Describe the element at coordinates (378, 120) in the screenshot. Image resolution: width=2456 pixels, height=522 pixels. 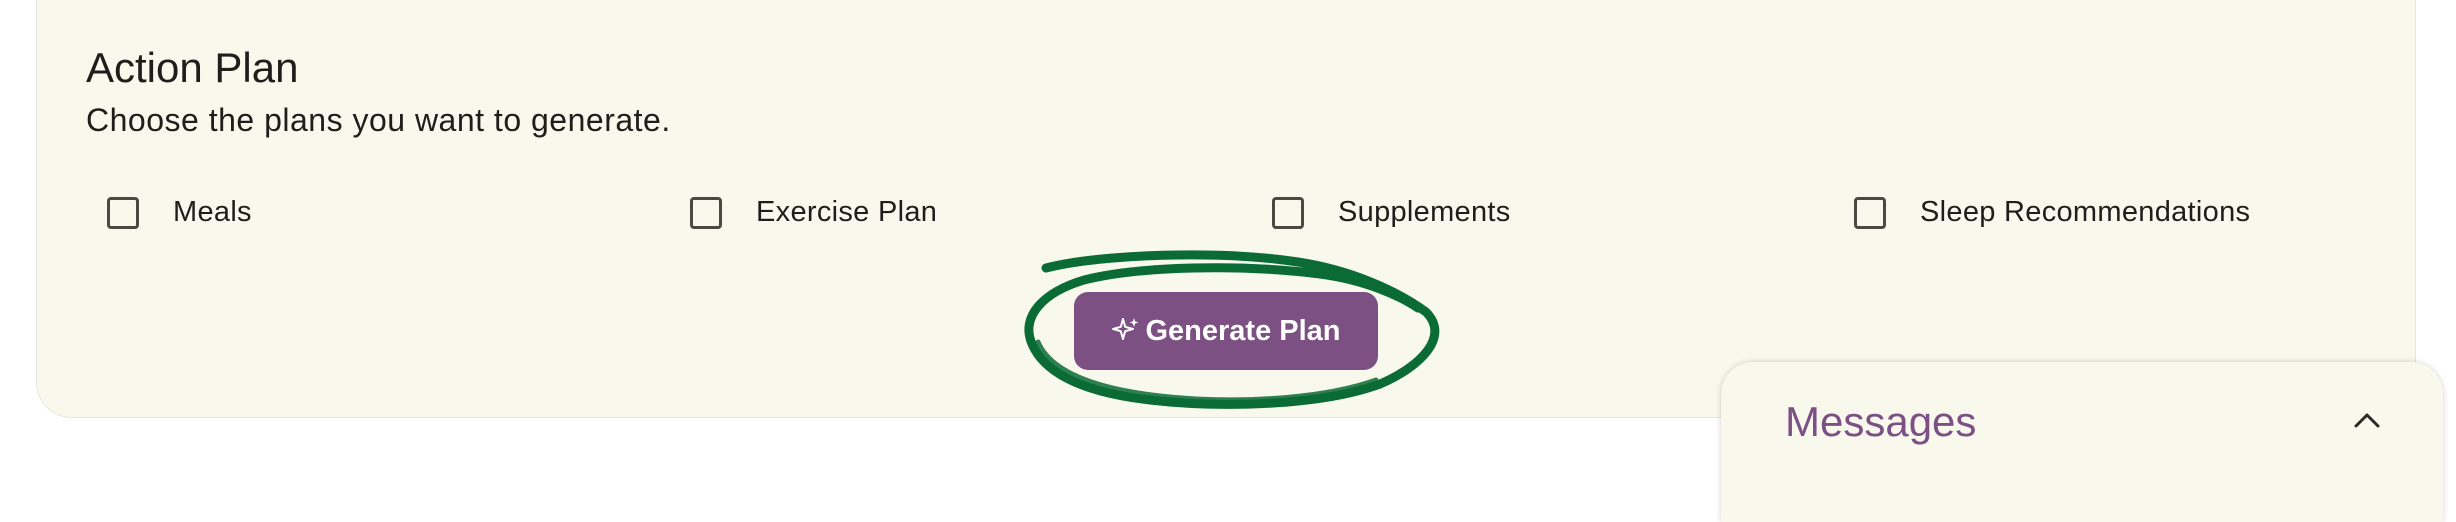
I see `page-subtitle: Choose the plans you want to generate.` at that location.